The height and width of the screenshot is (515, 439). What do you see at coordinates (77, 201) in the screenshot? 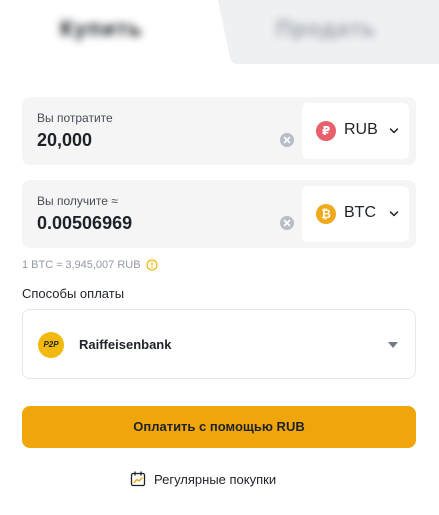
I see `receive-label: Вы получите ≈` at bounding box center [77, 201].